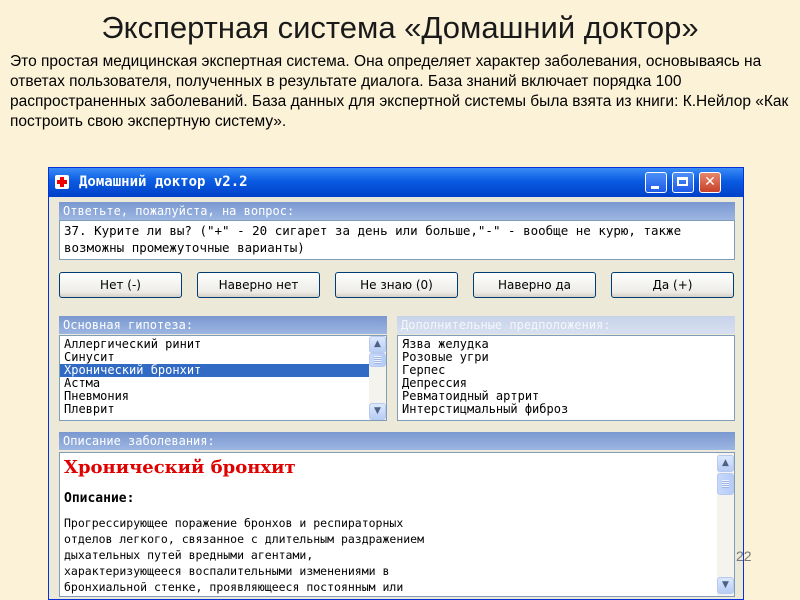 The width and height of the screenshot is (800, 600). Describe the element at coordinates (99, 498) in the screenshot. I see `description-label: Описание:` at that location.